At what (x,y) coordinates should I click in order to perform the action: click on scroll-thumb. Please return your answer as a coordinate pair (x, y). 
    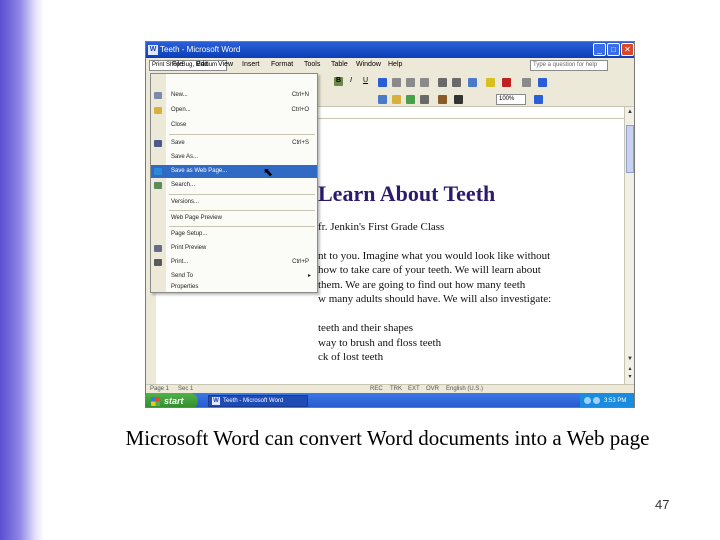
    Looking at the image, I should click on (630, 149).